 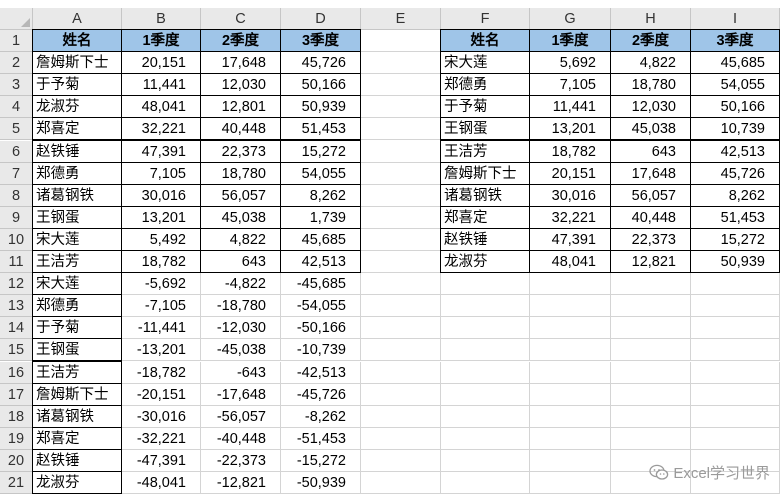 What do you see at coordinates (241, 19) in the screenshot?
I see `column-header-c: C` at bounding box center [241, 19].